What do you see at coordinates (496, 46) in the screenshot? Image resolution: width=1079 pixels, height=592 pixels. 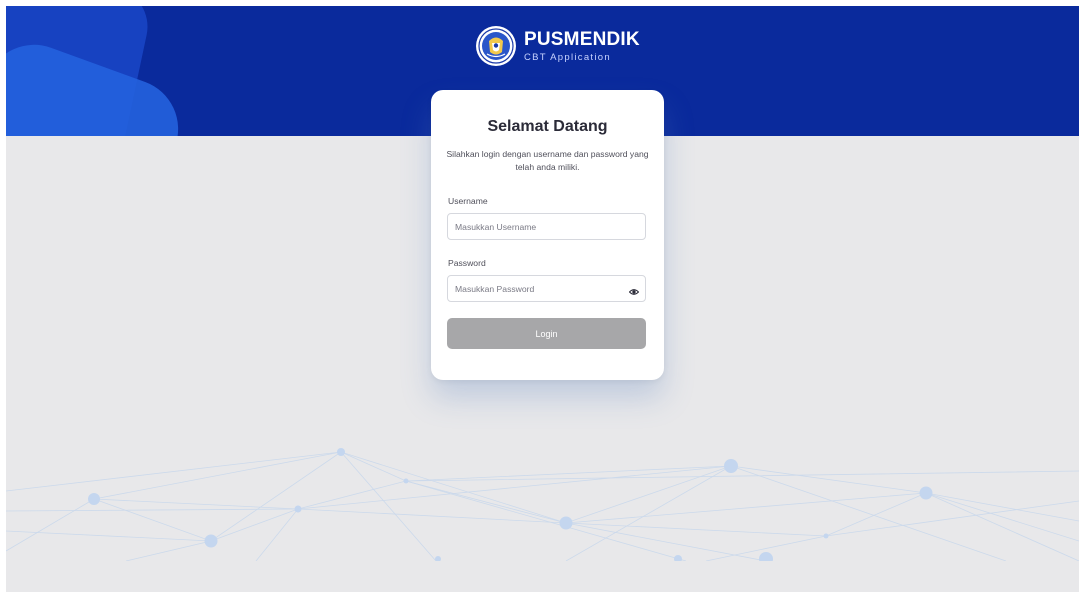 I see `tut-wuri-handayani-emblem-icon` at bounding box center [496, 46].